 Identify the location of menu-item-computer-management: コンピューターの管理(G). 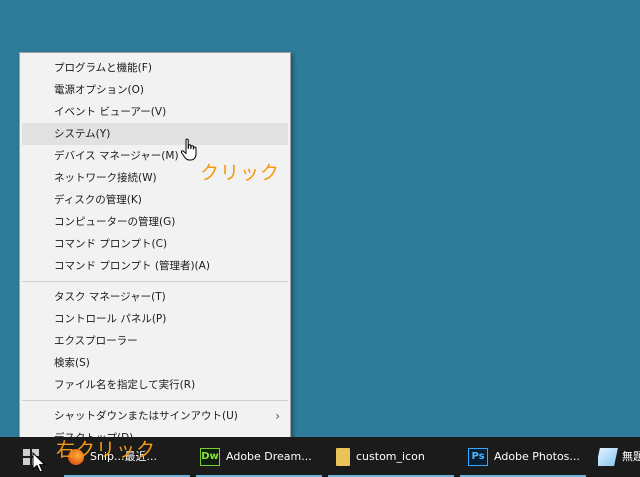
(155, 222).